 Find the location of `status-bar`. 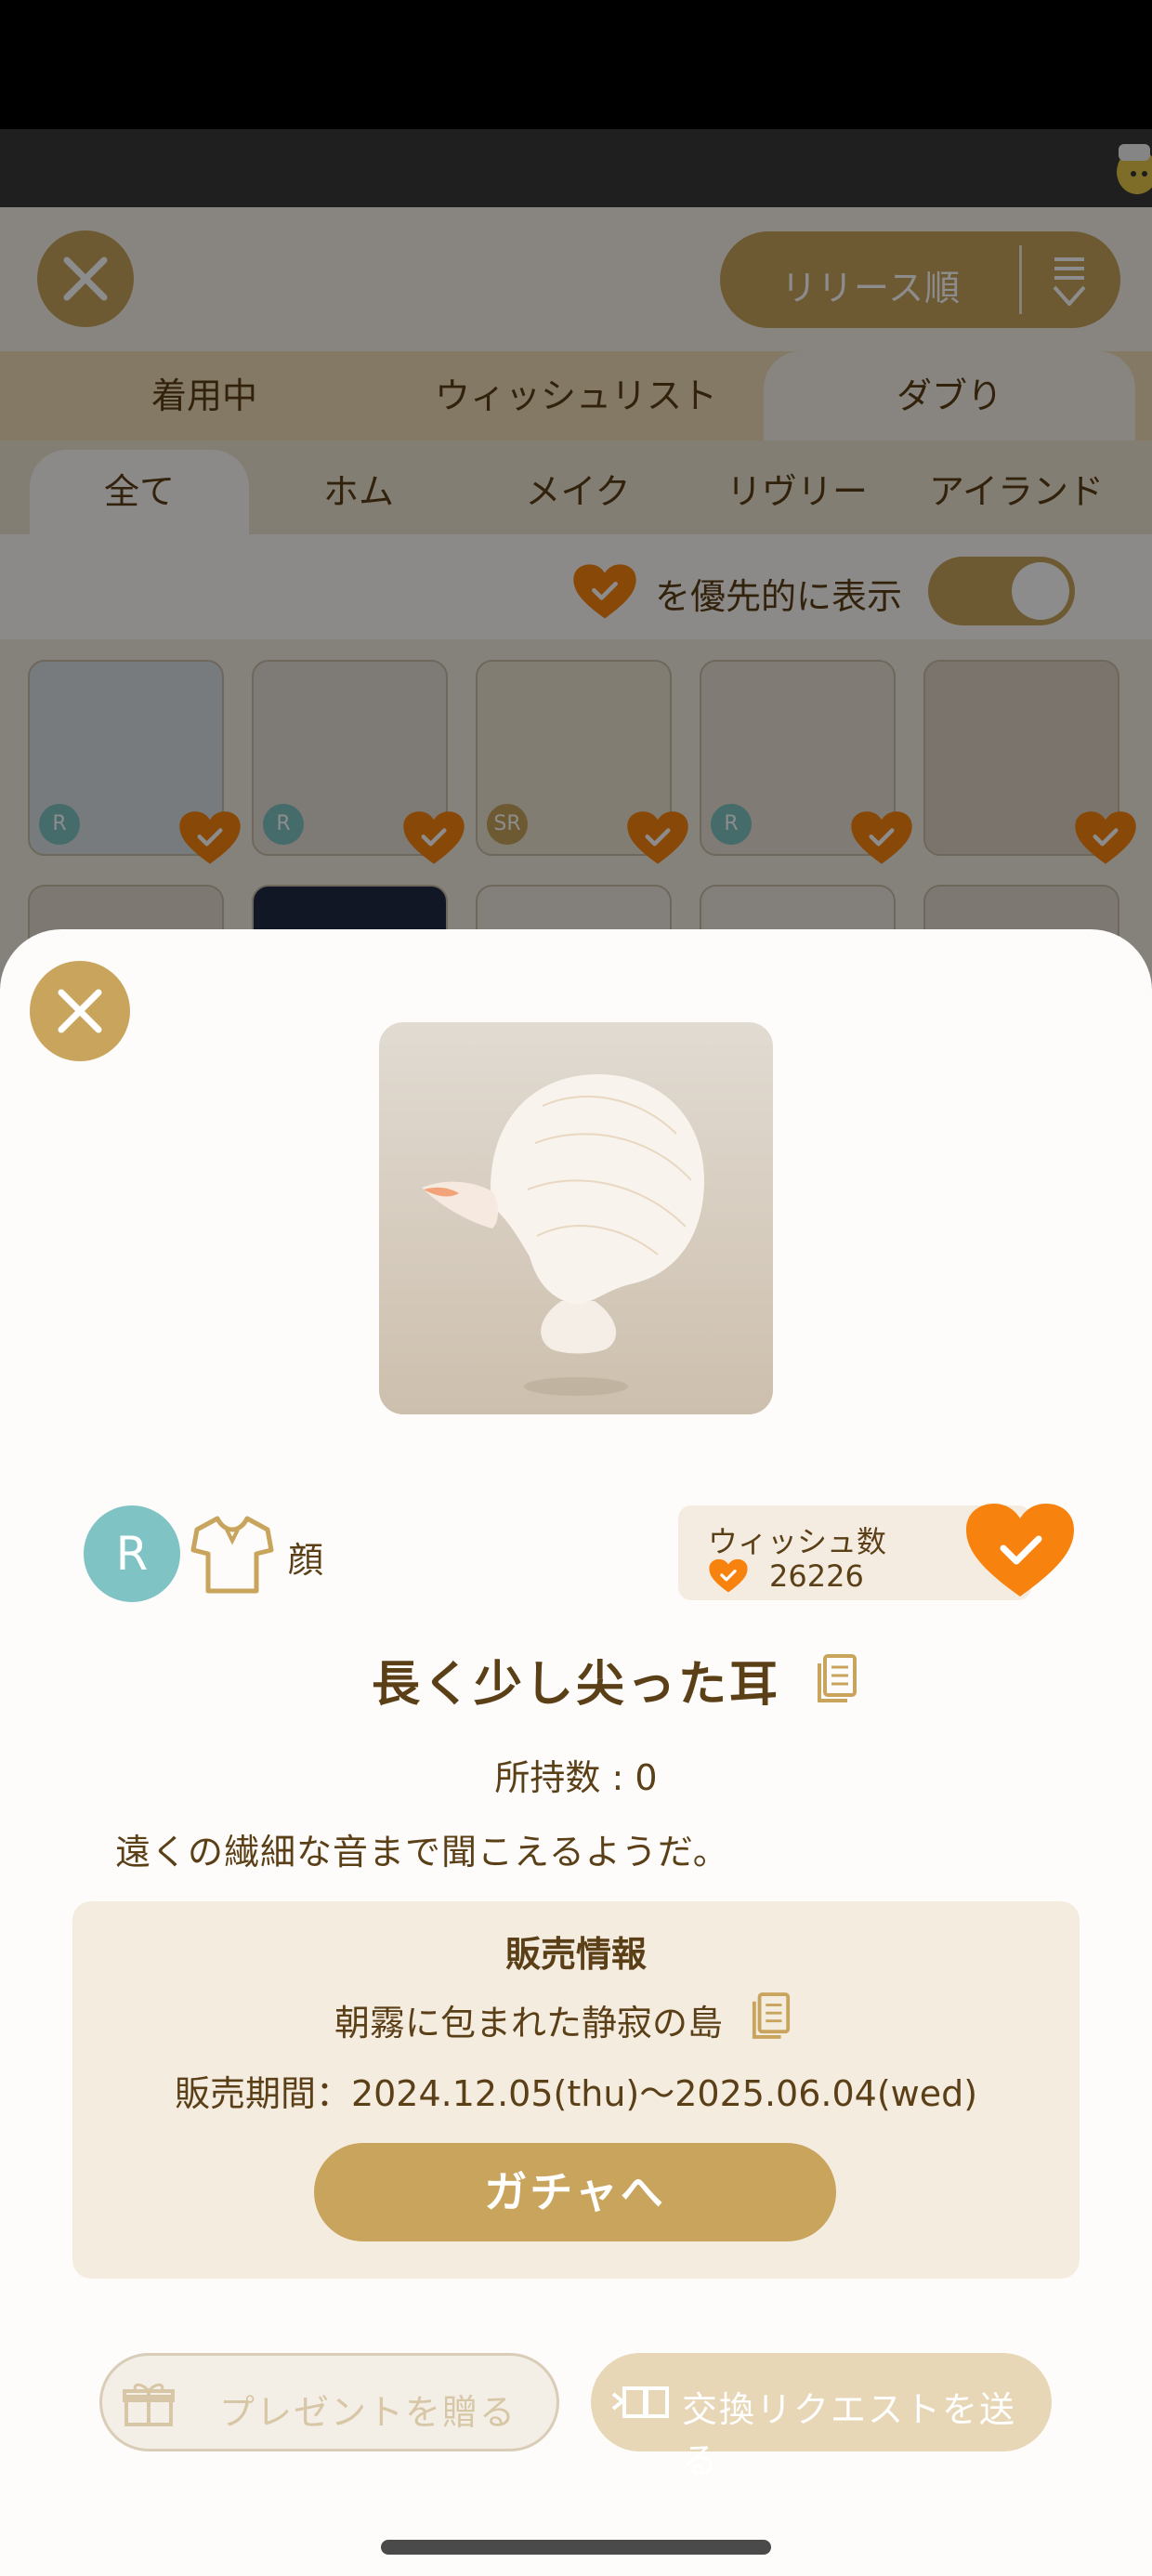

status-bar is located at coordinates (576, 64).